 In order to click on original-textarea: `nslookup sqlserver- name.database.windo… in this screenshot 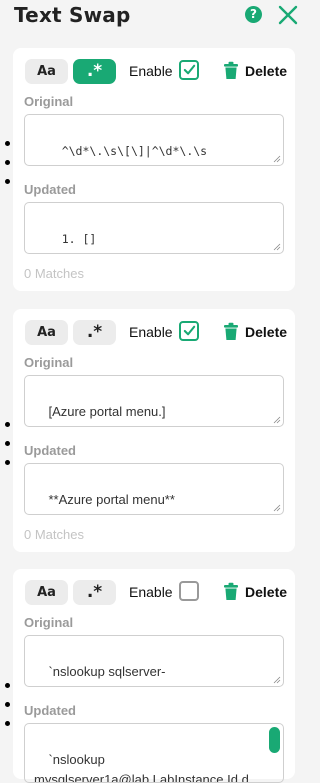, I will do `click(154, 661)`.